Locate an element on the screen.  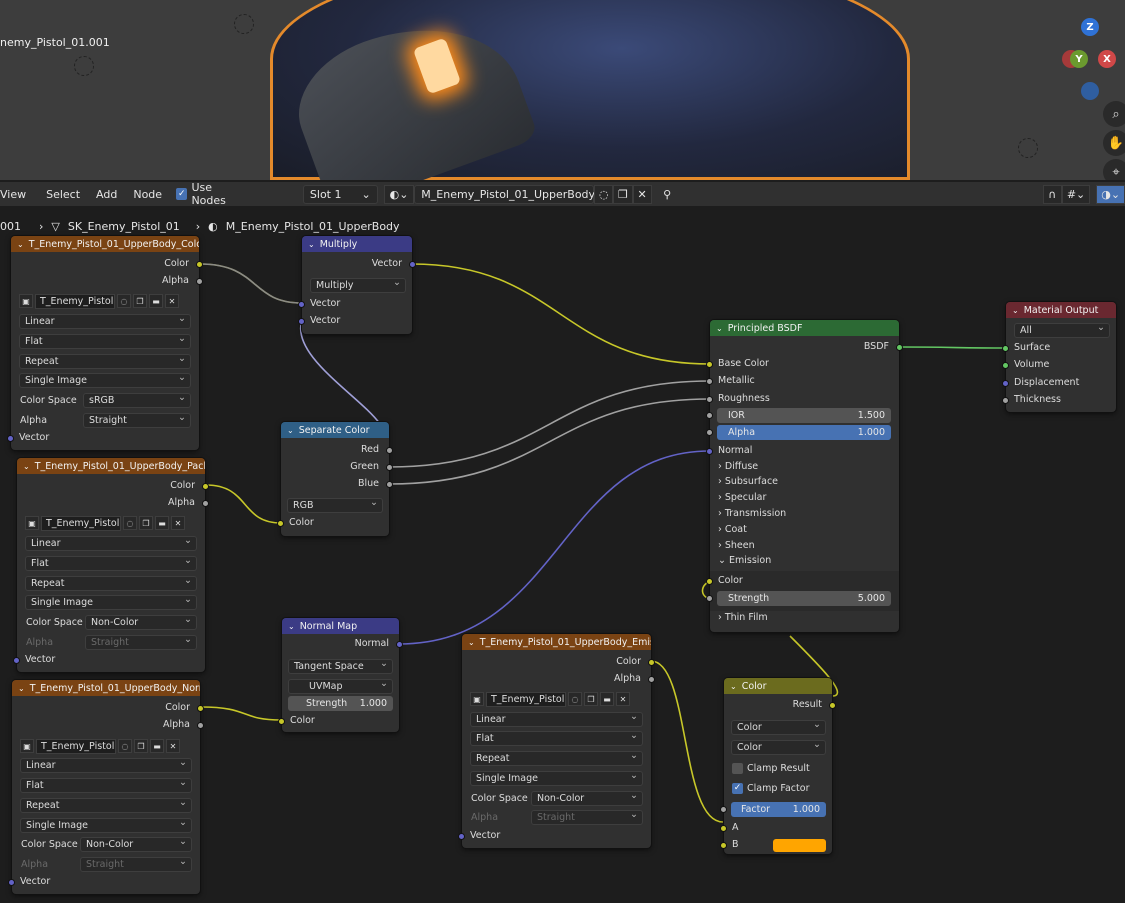
image-icon: ▣ is located at coordinates (477, 699).